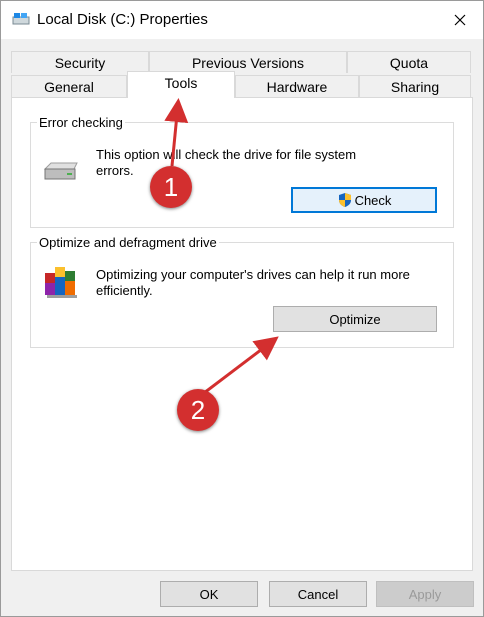  I want to click on apply-button: Apply, so click(425, 594).